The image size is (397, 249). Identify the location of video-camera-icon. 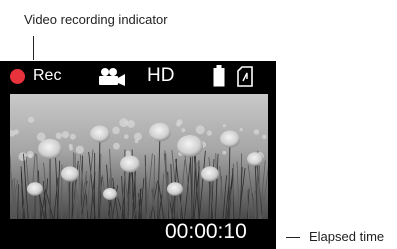
(112, 77).